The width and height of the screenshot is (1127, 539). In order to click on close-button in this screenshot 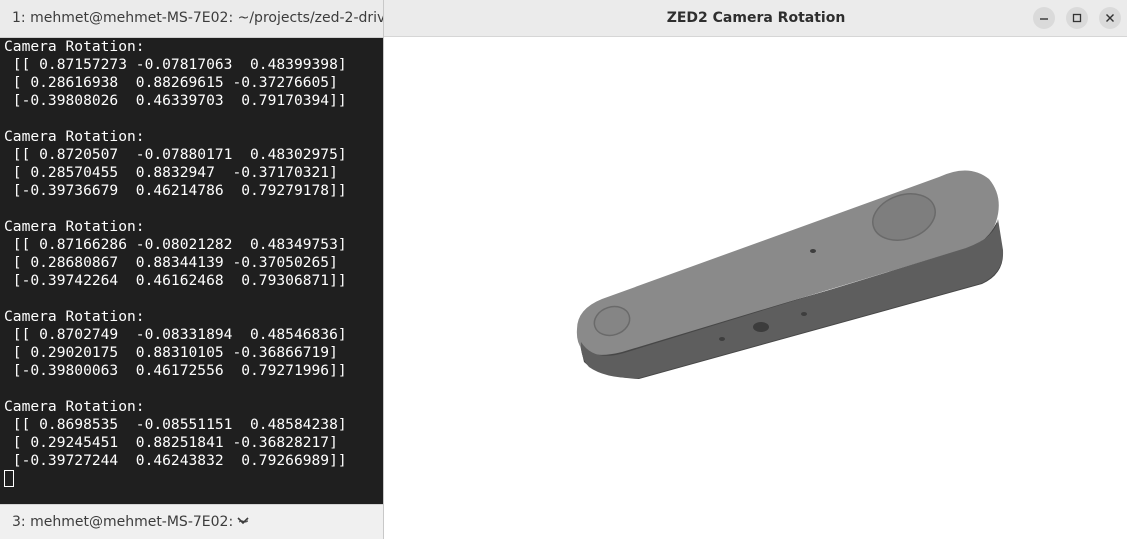, I will do `click(1110, 18)`.